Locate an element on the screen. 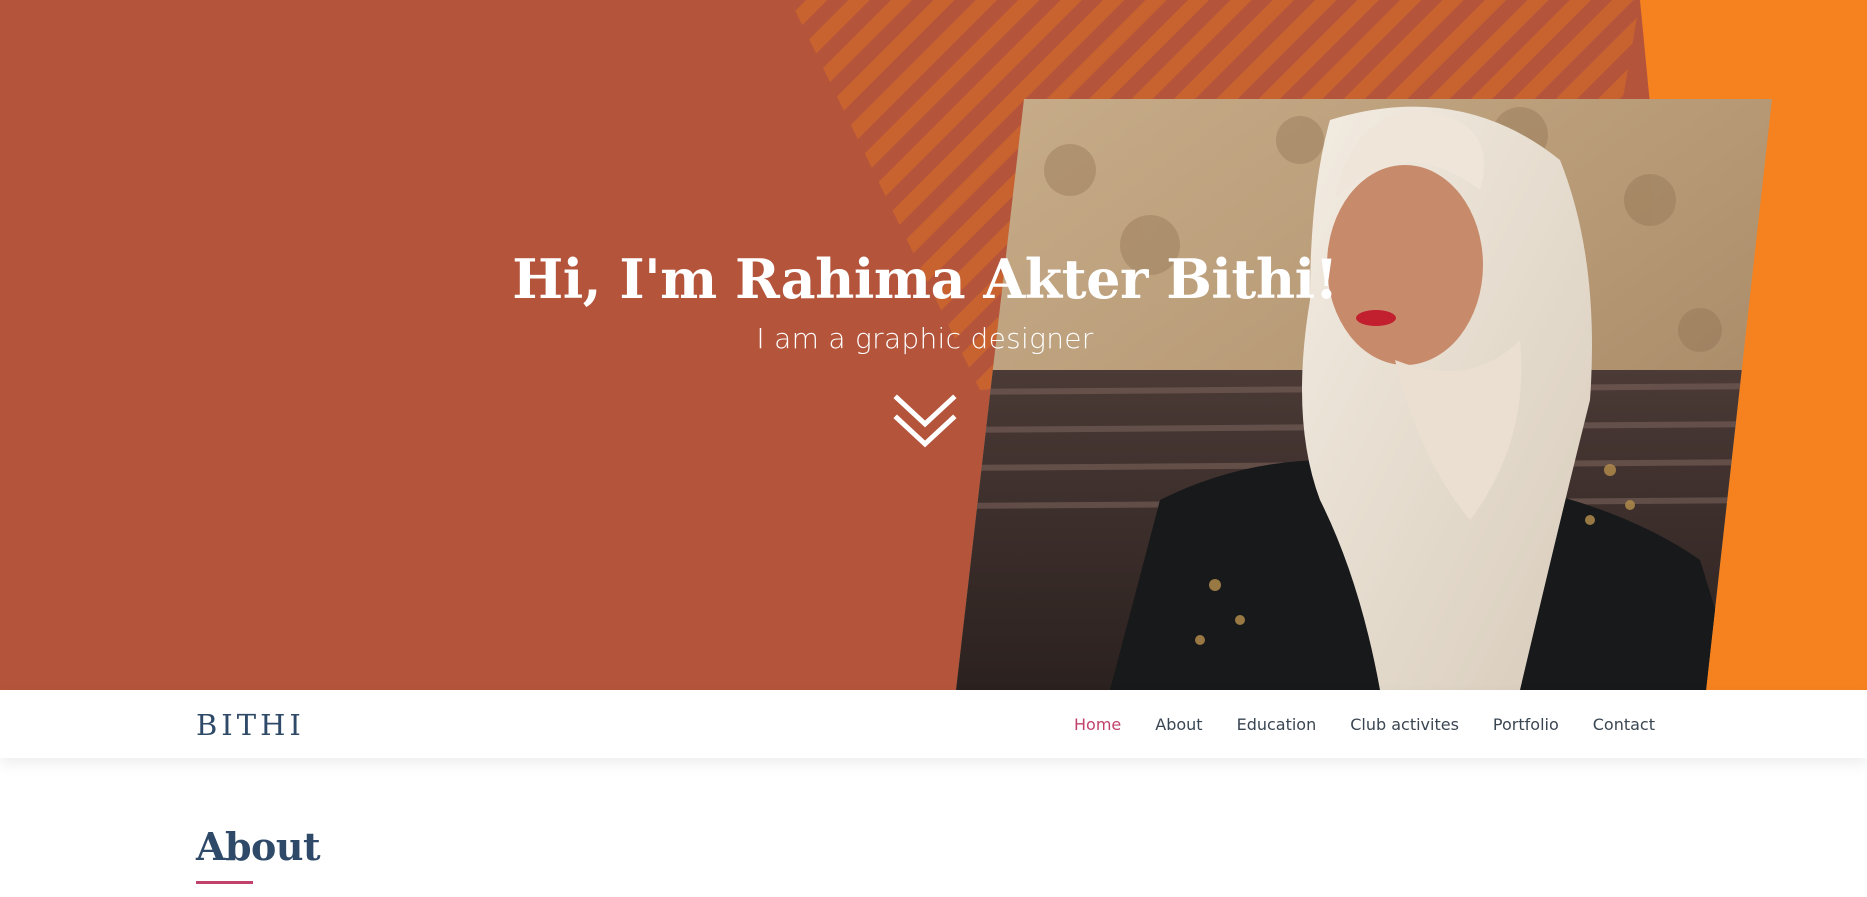 This screenshot has width=1867, height=897. nav-link-about: About is located at coordinates (1178, 724).